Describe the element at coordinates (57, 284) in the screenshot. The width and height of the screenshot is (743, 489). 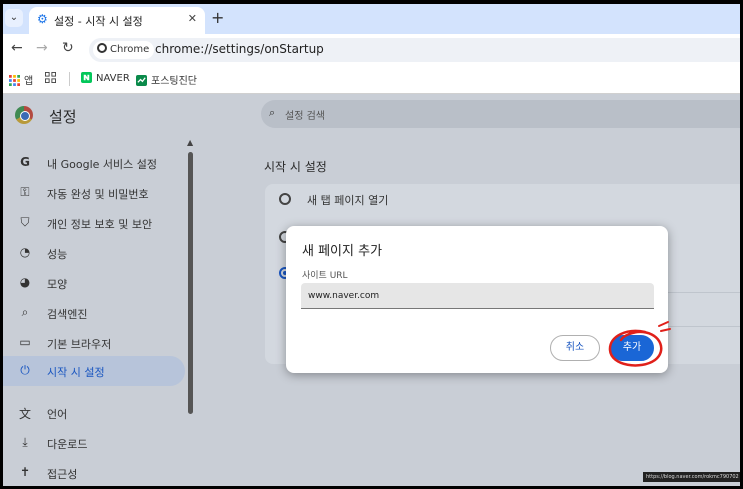
I see `sidebar-item-label: 모양` at that location.